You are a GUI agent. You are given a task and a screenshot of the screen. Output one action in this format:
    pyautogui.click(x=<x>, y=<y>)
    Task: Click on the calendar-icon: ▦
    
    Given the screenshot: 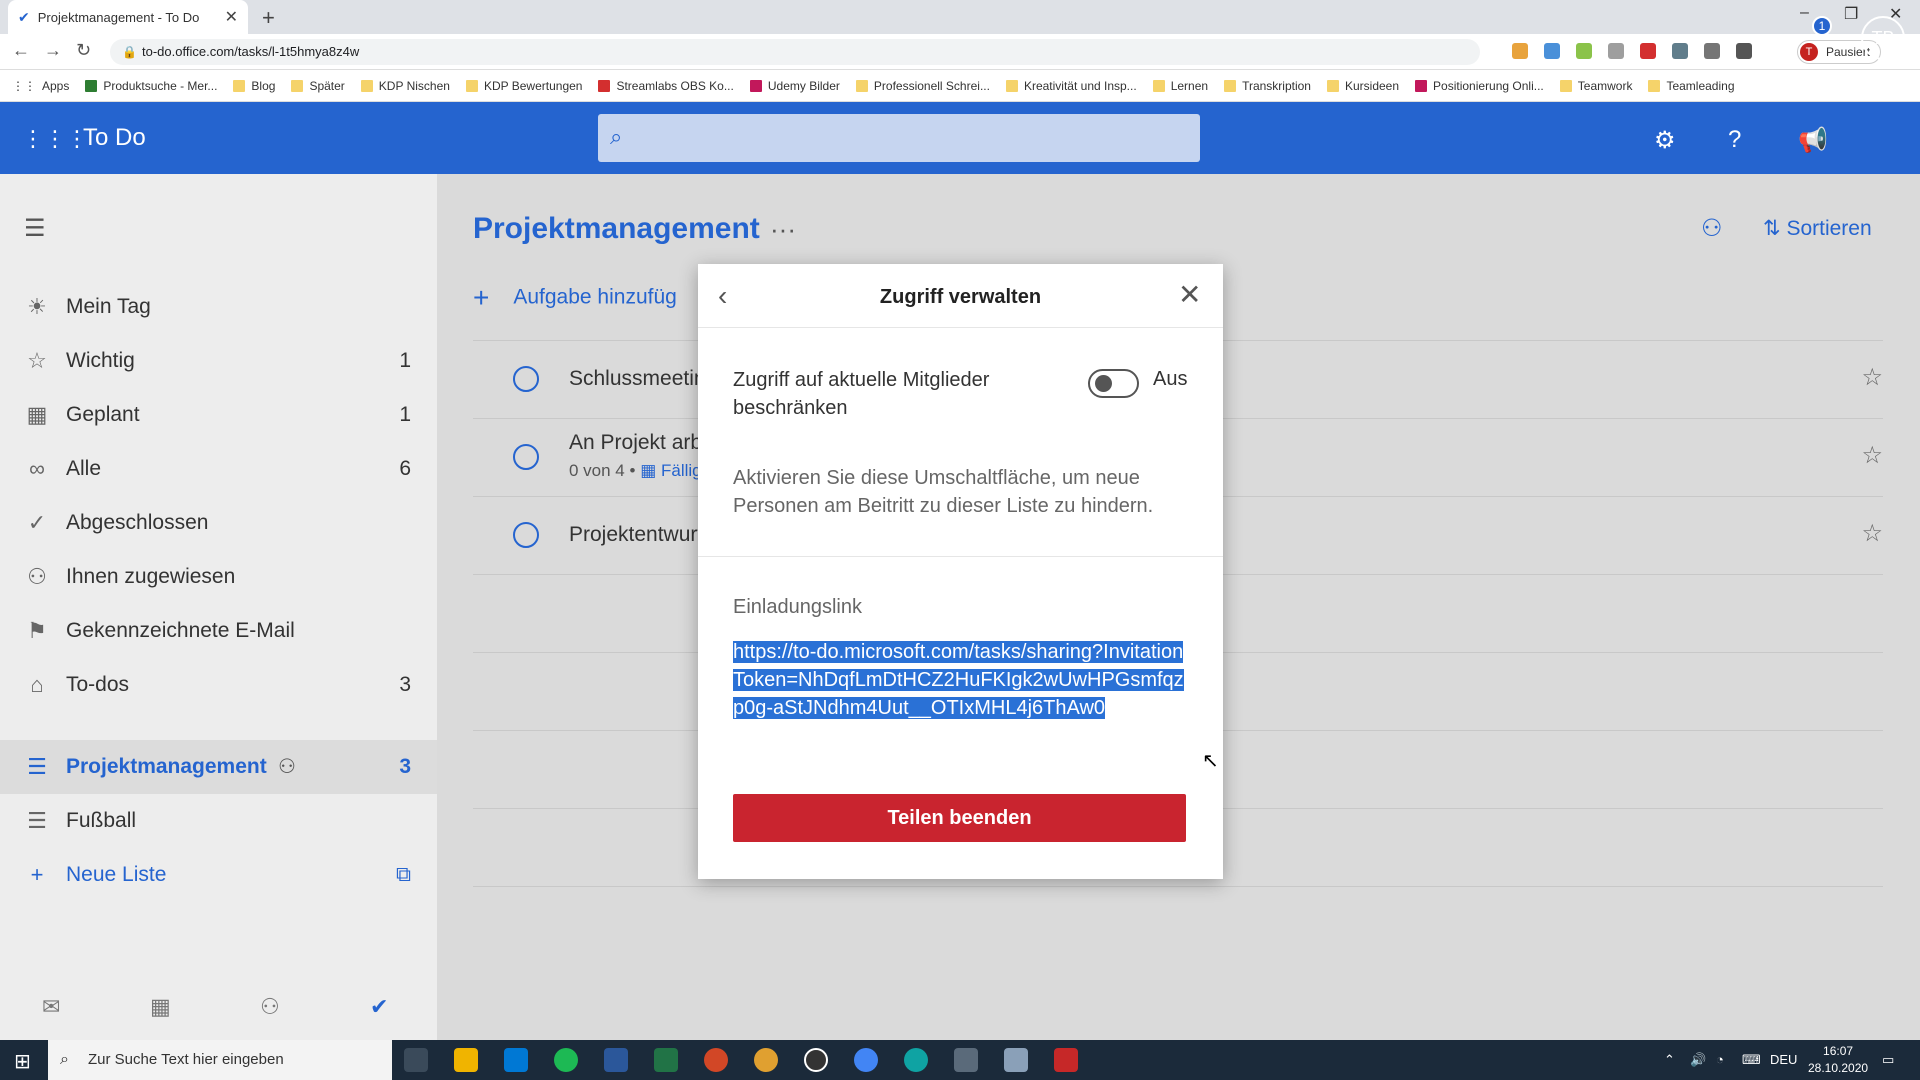 What is the action you would take?
    pyautogui.click(x=160, y=1007)
    